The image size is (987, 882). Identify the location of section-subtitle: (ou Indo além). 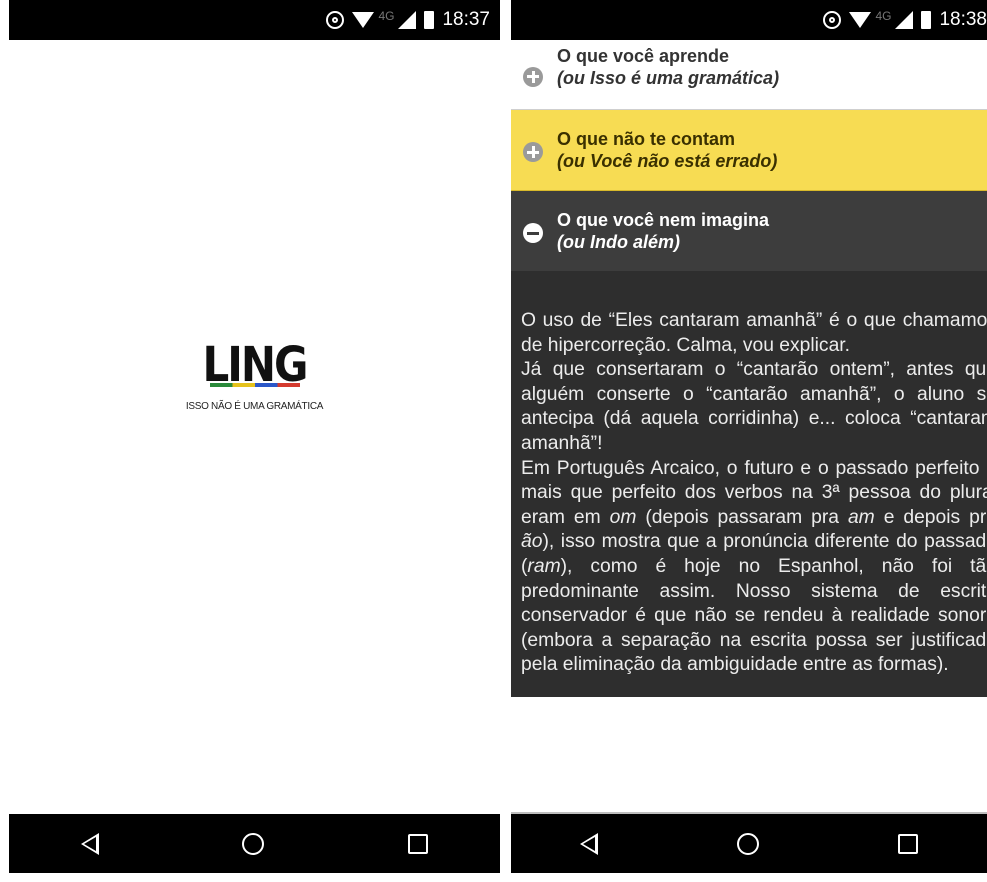
(618, 242).